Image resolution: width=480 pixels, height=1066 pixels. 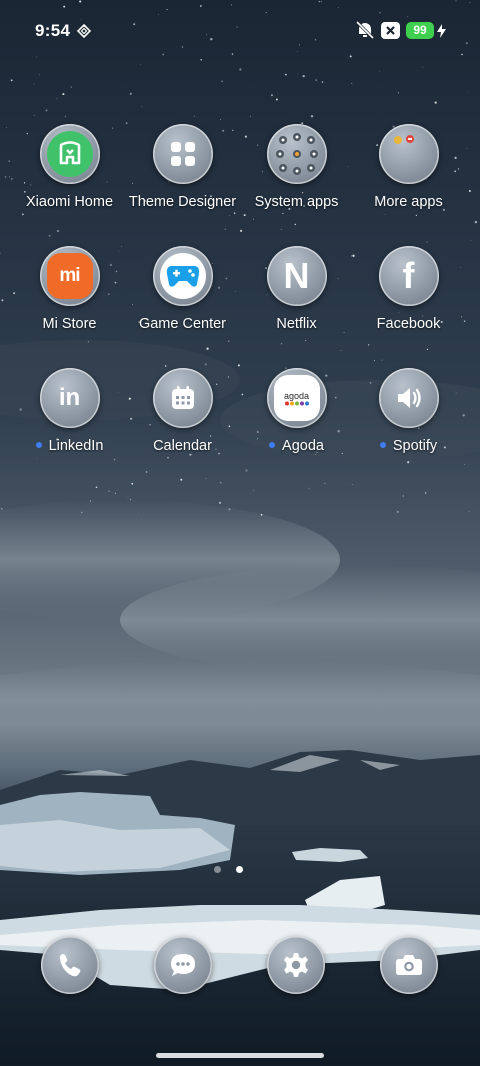 I want to click on app-label: System apps, so click(x=296, y=202).